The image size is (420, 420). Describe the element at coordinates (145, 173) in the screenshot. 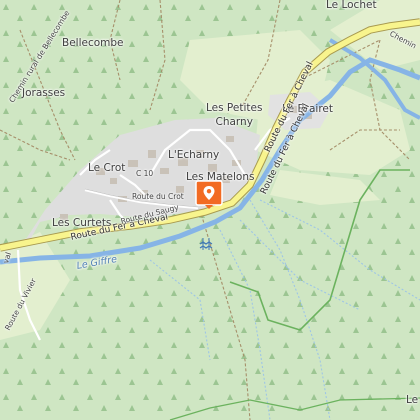

I see `road-label-c10: C 10` at that location.